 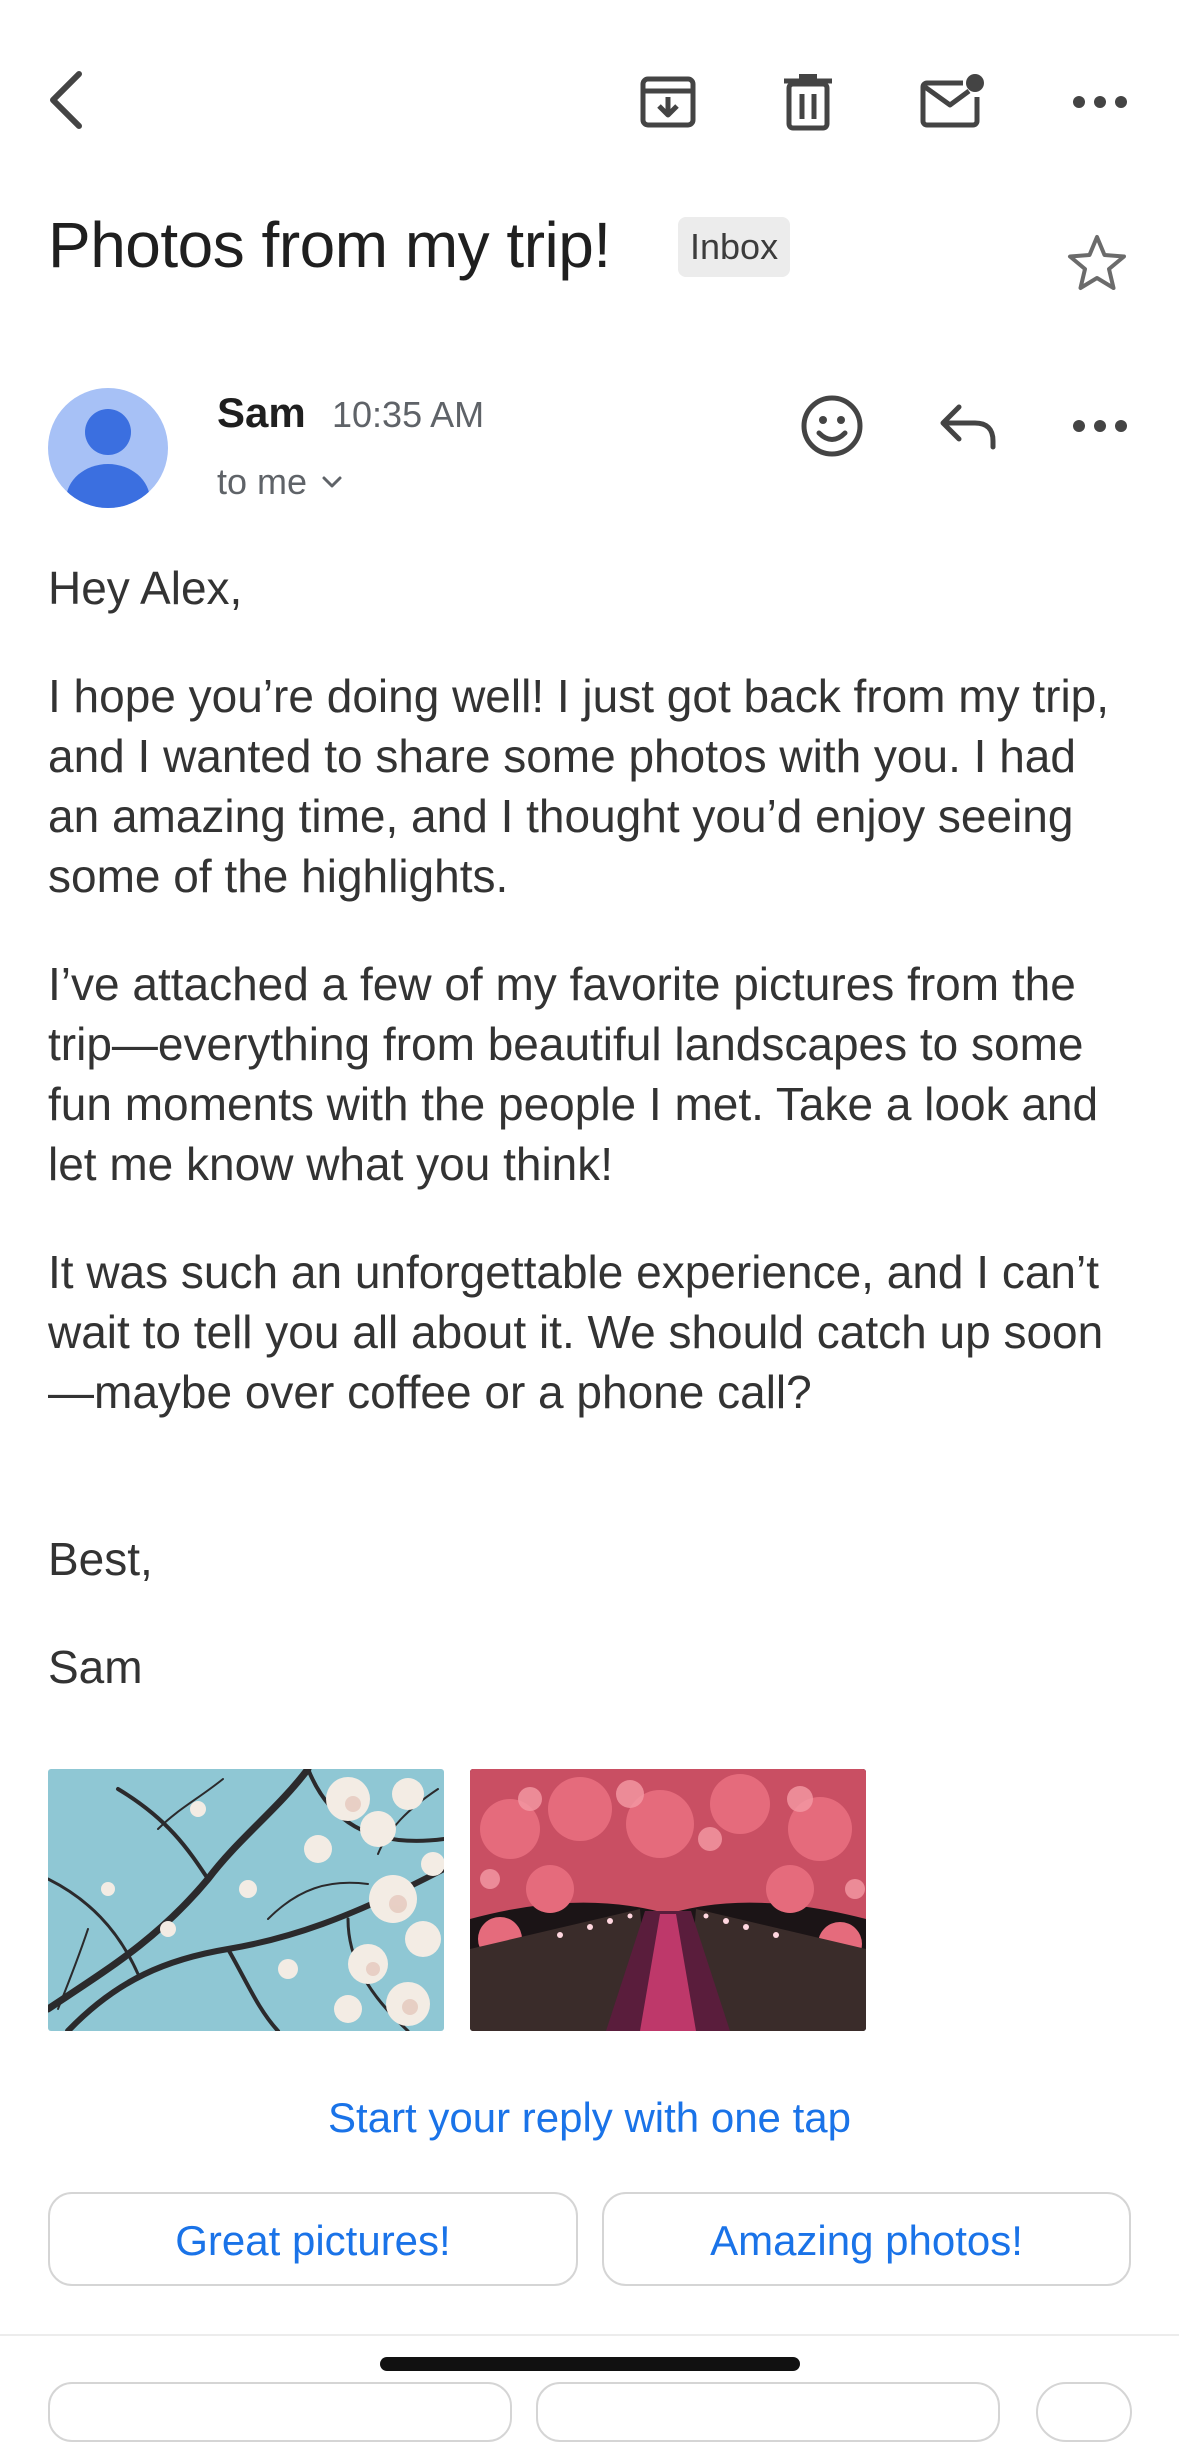 I want to click on react-action-button, so click(x=1084, y=2412).